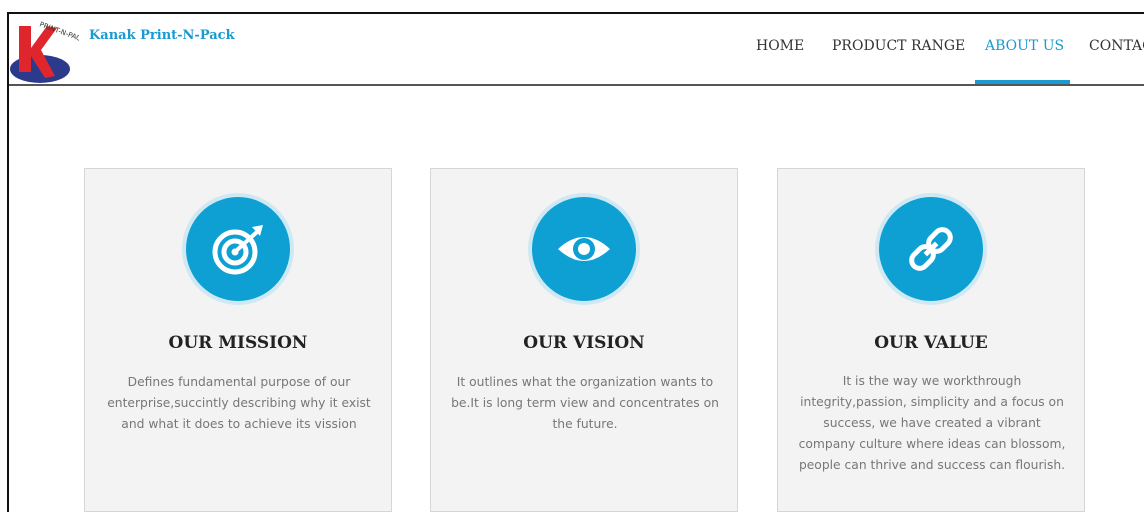 The width and height of the screenshot is (1144, 512). I want to click on nav-home: HOME, so click(780, 46).